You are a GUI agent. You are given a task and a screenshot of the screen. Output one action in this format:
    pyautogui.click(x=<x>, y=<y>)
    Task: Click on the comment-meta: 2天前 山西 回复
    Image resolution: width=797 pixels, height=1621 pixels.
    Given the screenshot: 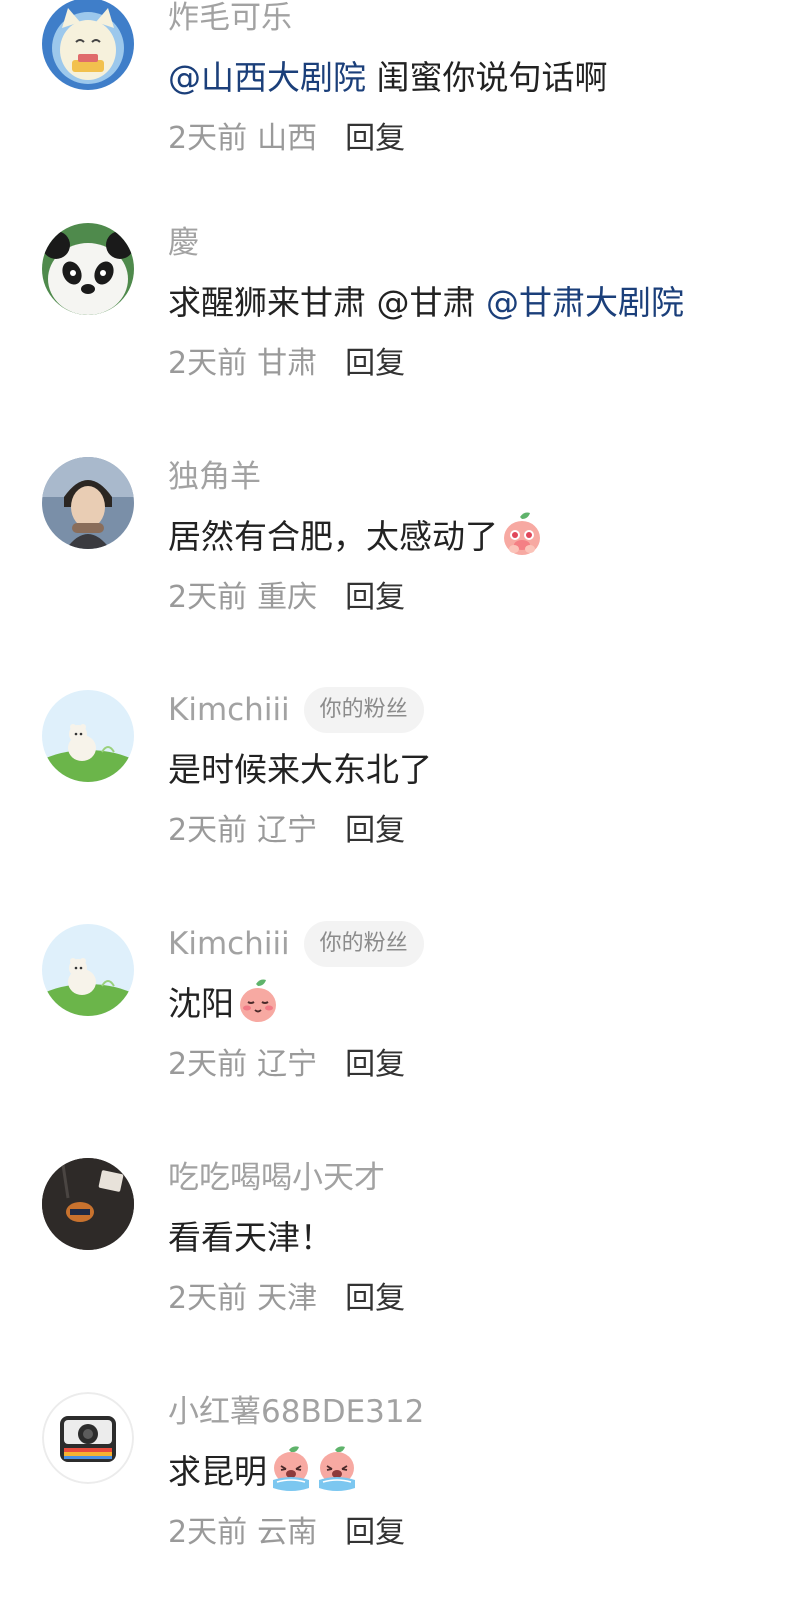 What is the action you would take?
    pyautogui.click(x=286, y=135)
    